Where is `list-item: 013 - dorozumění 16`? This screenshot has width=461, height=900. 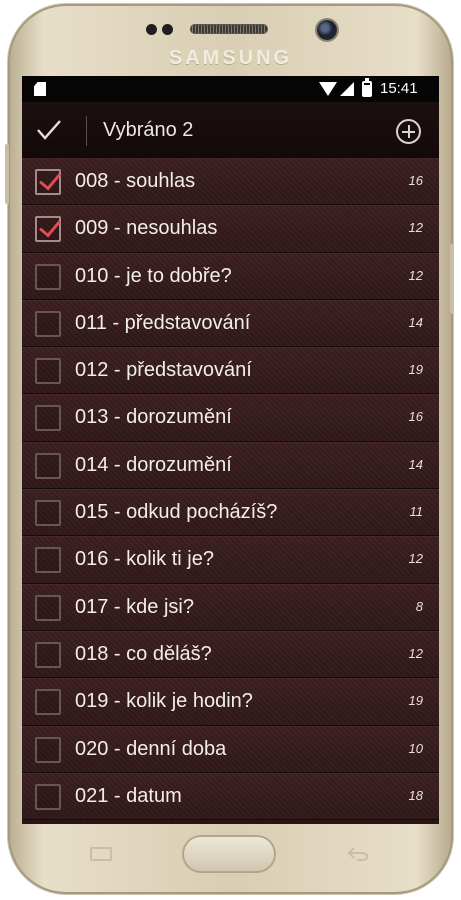 list-item: 013 - dorozumění 16 is located at coordinates (230, 418).